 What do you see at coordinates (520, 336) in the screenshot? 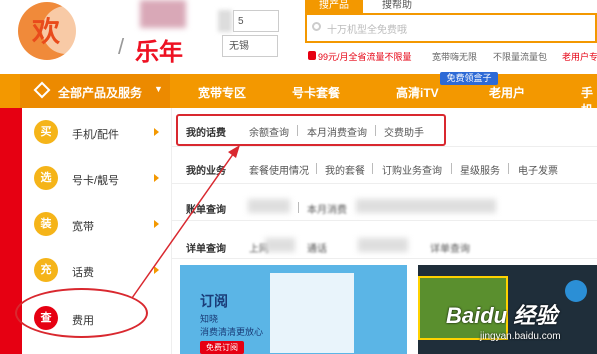
I see `watermark-url: jingyan.baidu.com` at bounding box center [520, 336].